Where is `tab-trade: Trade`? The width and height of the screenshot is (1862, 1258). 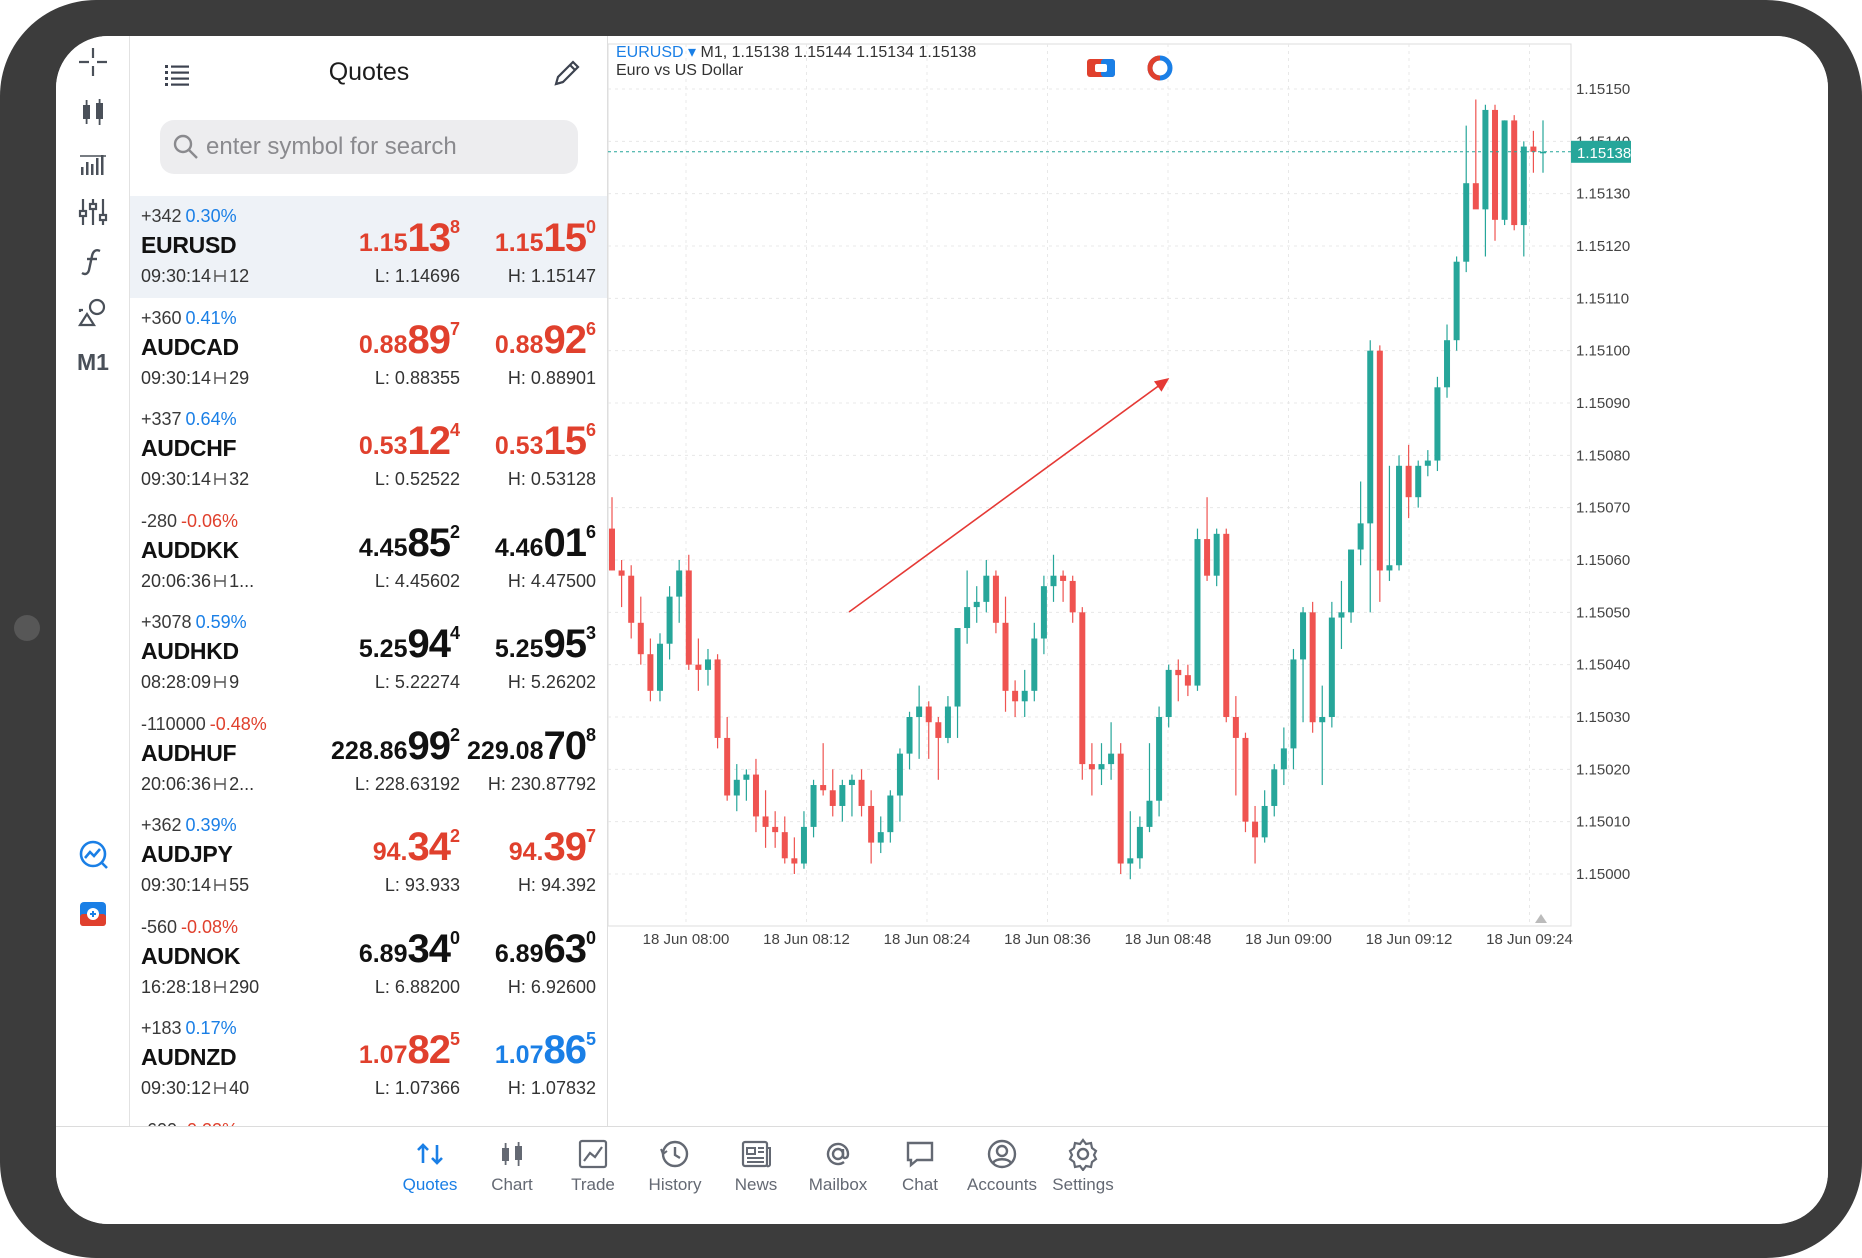 tab-trade: Trade is located at coordinates (593, 1166).